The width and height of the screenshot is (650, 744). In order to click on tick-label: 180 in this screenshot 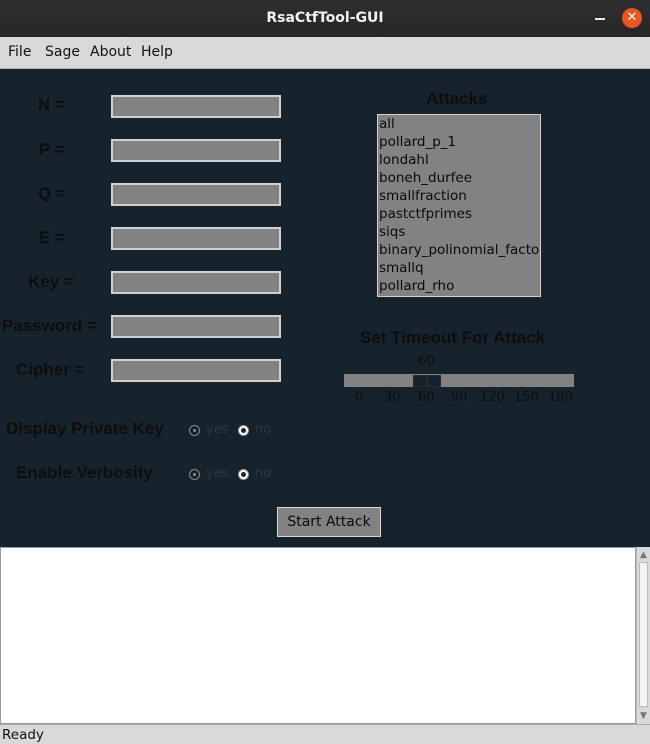, I will do `click(560, 397)`.